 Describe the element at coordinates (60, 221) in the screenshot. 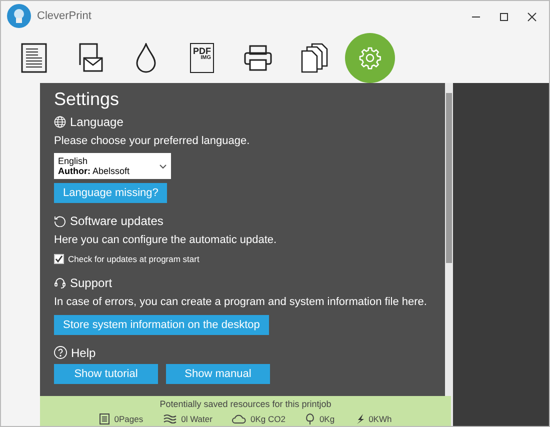

I see `update-icon` at that location.